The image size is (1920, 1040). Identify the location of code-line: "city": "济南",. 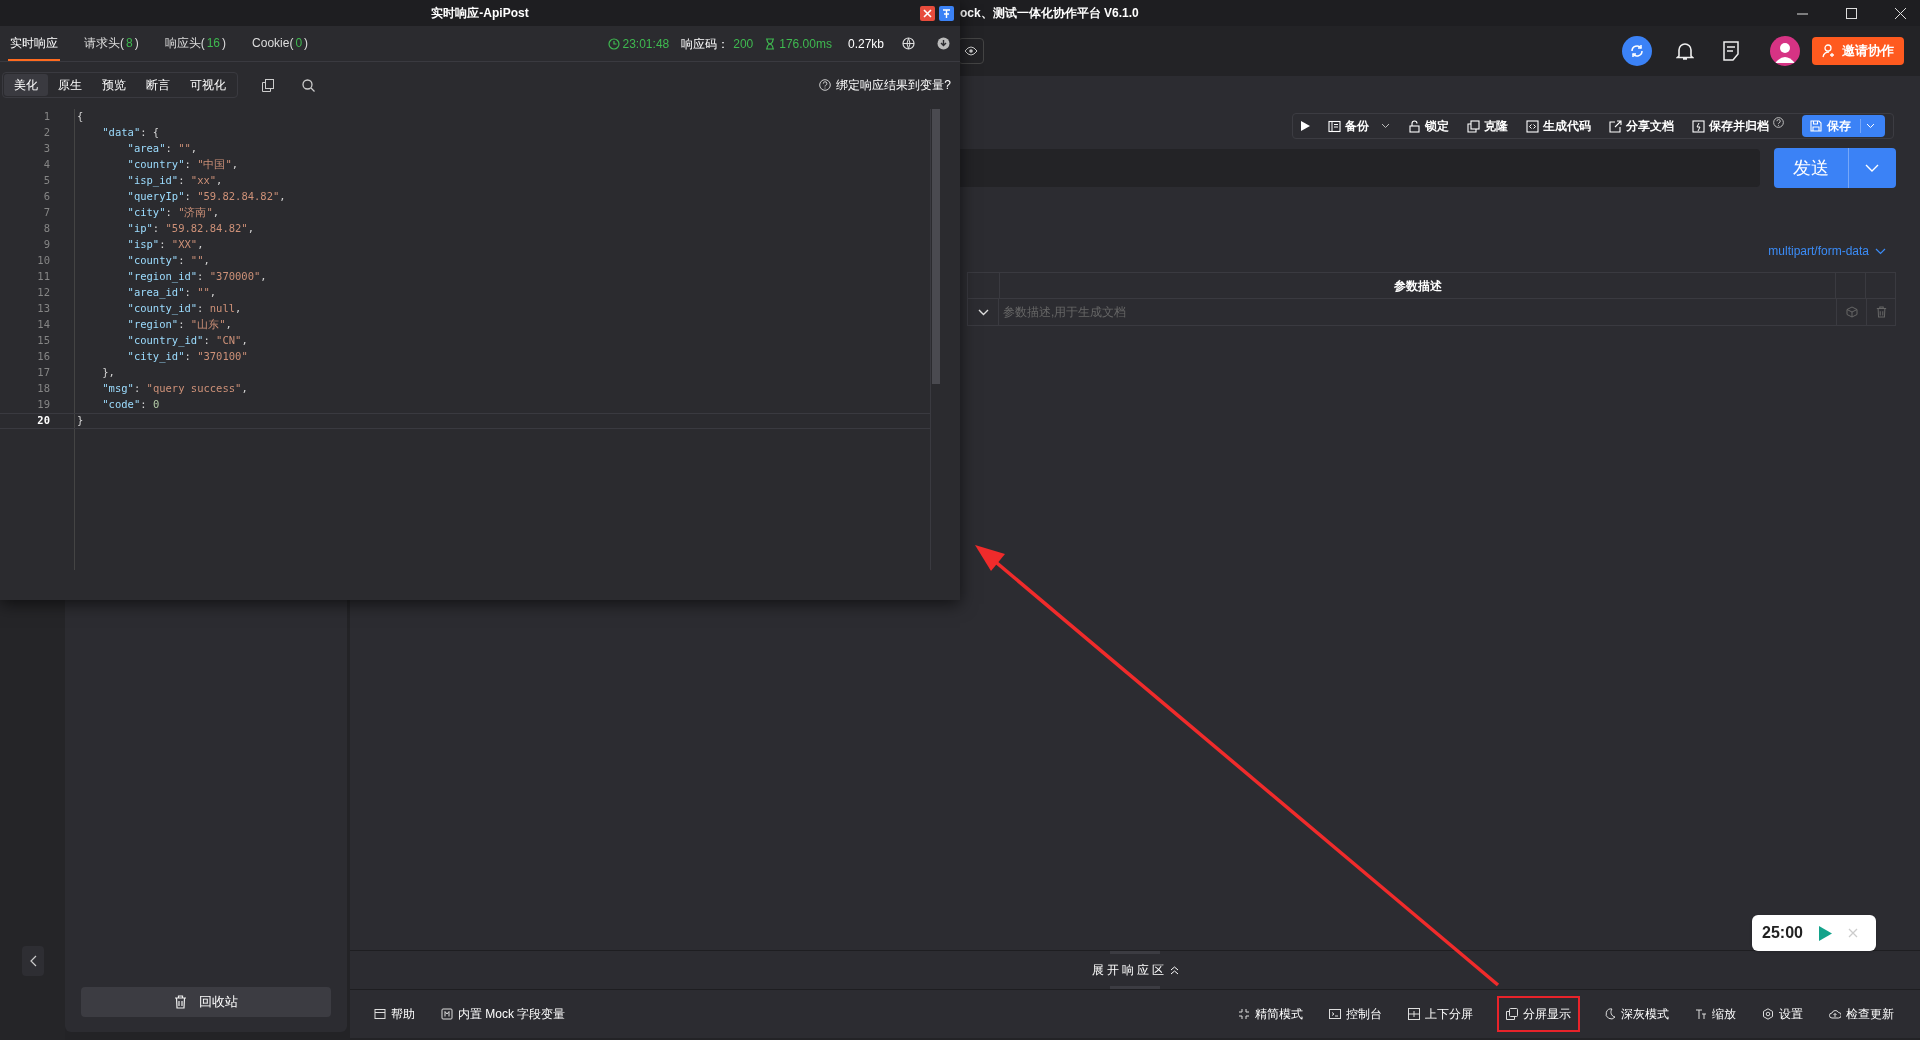
(147, 213).